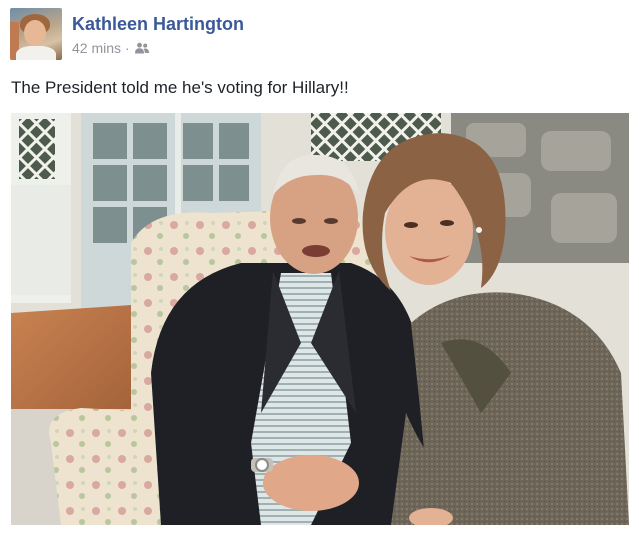 This screenshot has width=639, height=533. What do you see at coordinates (158, 24) in the screenshot?
I see `author-name-link: Kathleen Hartington` at bounding box center [158, 24].